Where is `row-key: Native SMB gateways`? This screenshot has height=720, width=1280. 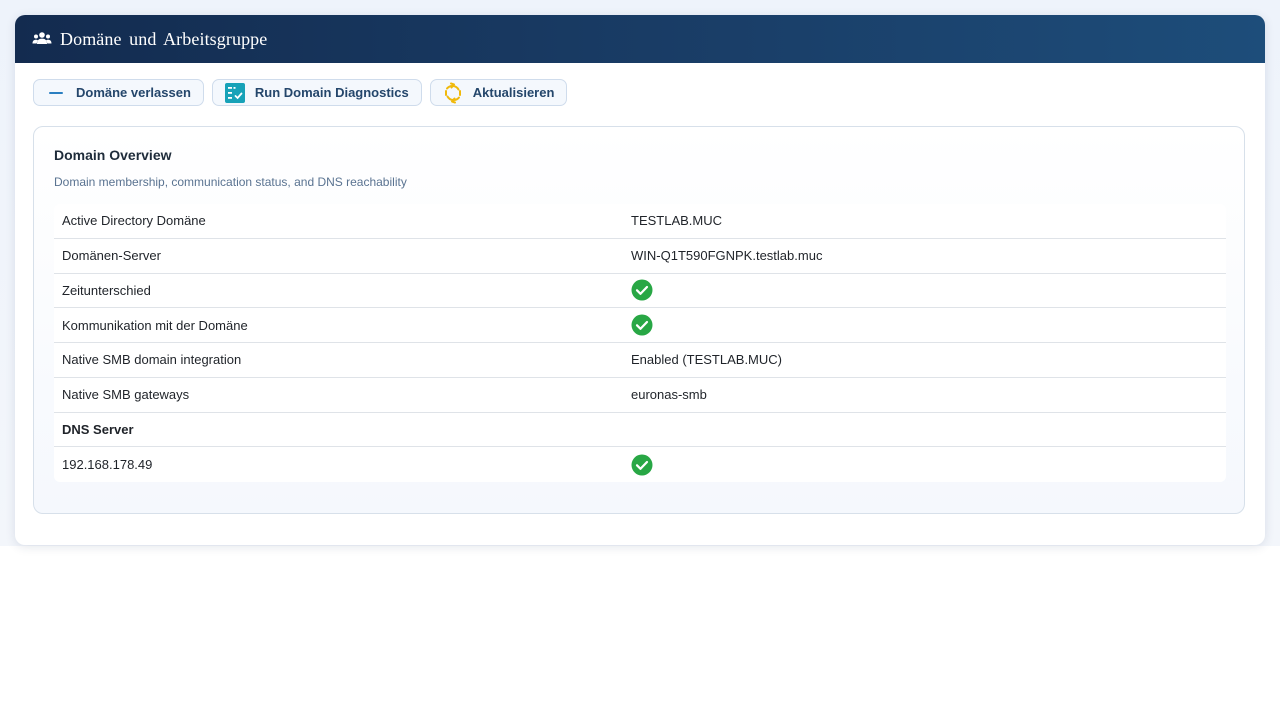
row-key: Native SMB gateways is located at coordinates (126, 395).